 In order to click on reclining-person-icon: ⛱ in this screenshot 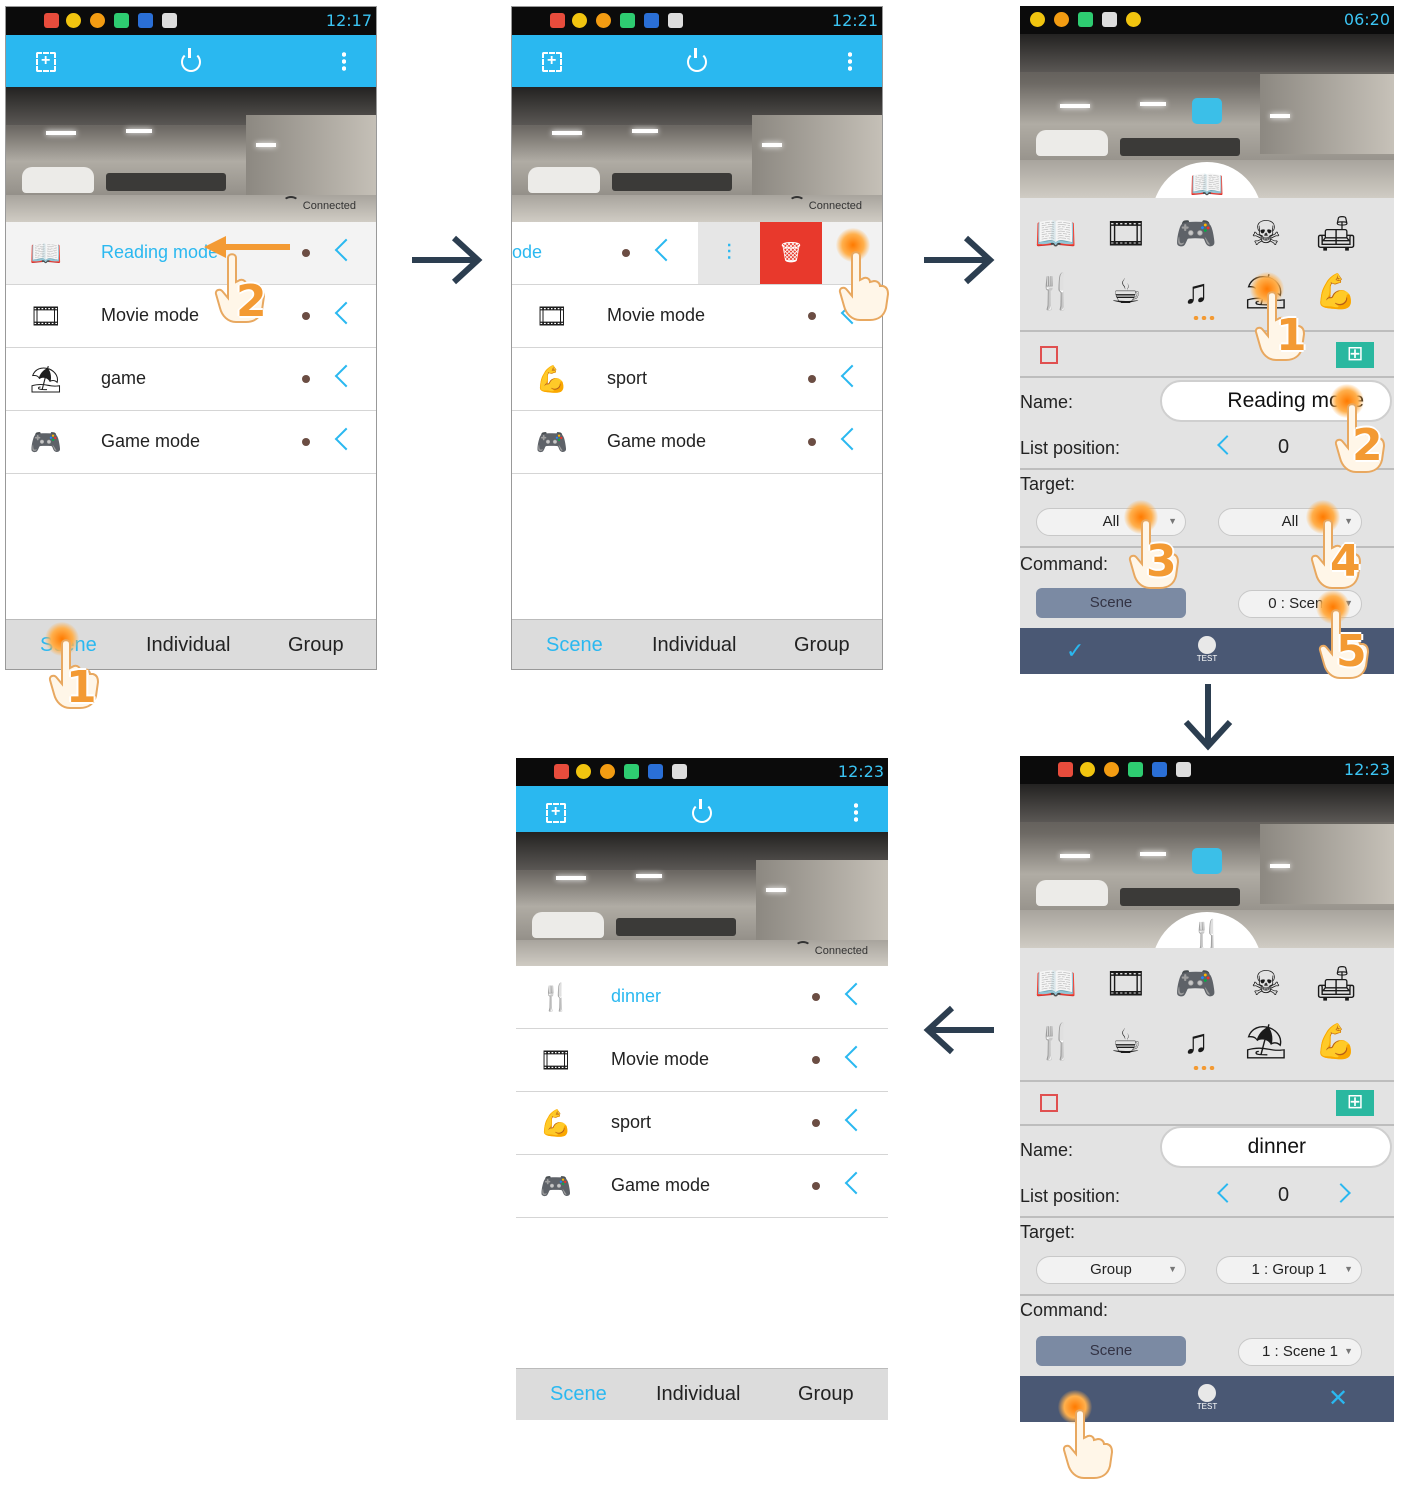, I will do `click(1266, 1042)`.